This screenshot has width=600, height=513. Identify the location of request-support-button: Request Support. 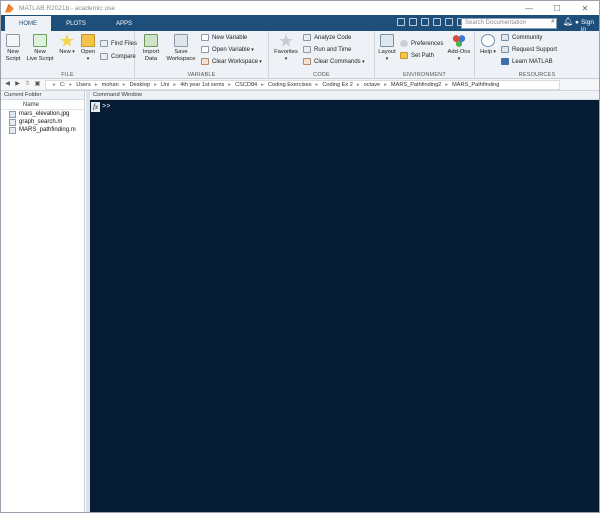
(529, 49).